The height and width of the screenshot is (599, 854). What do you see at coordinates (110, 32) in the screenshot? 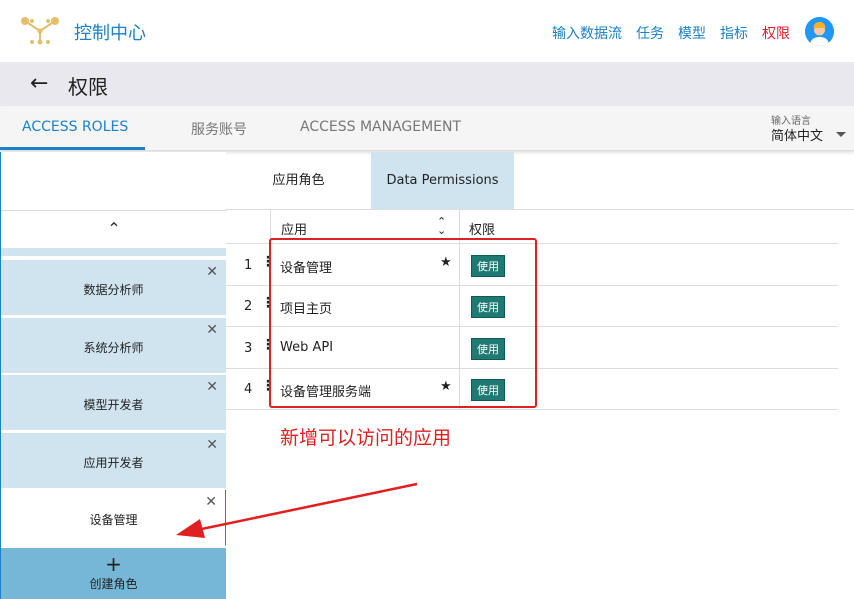
I see `app-title: 控制中心` at bounding box center [110, 32].